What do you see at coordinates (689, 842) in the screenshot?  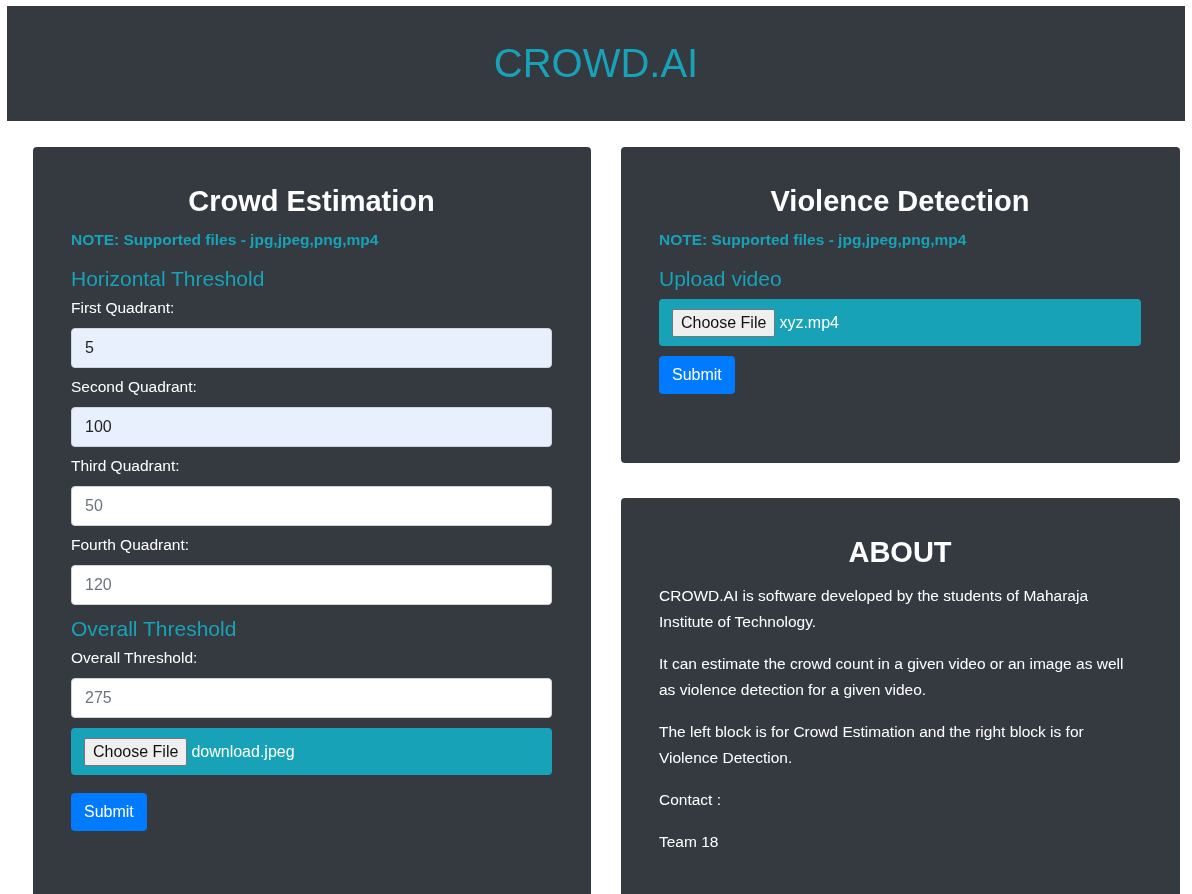 I see `about-paragraph: Team 18` at bounding box center [689, 842].